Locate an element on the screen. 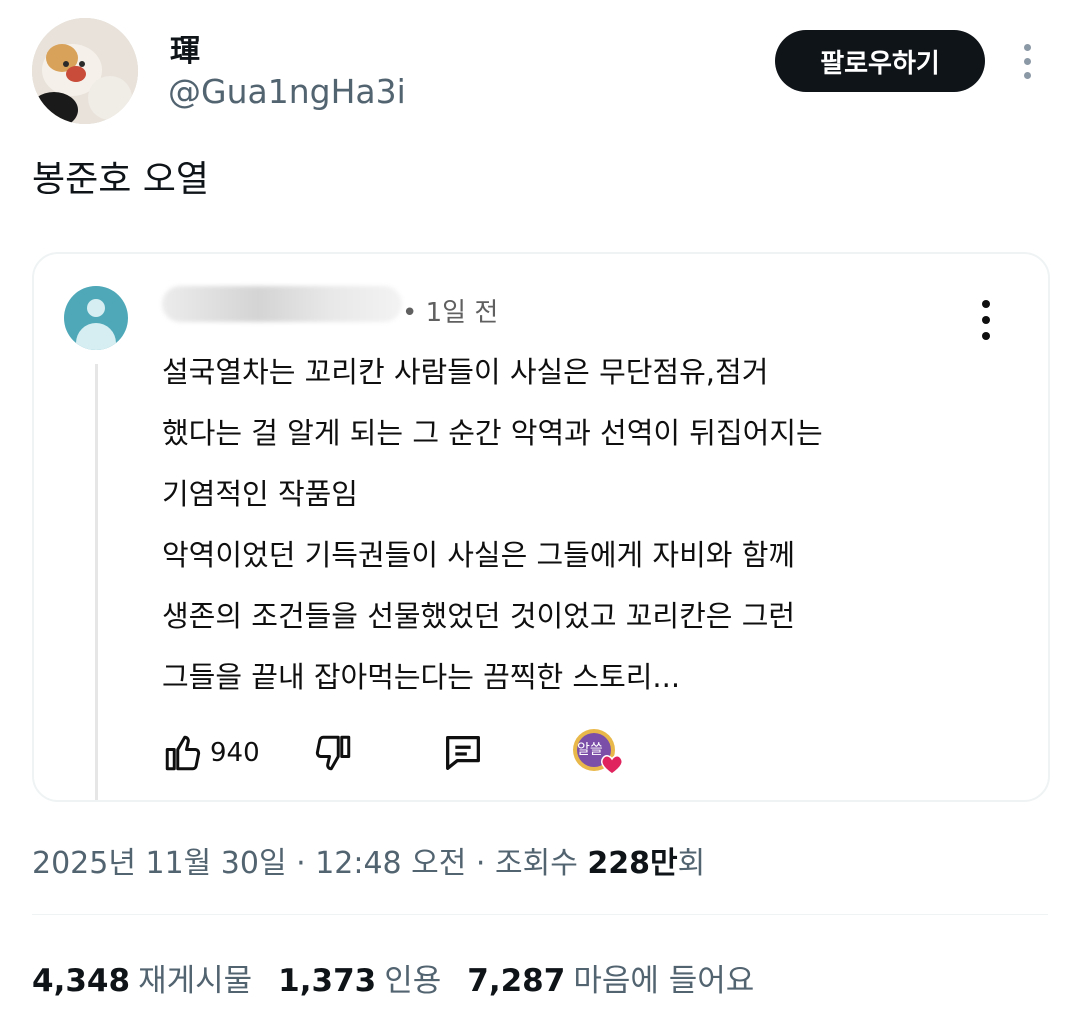 The height and width of the screenshot is (1016, 1080). dislike-button is located at coordinates (333, 753).